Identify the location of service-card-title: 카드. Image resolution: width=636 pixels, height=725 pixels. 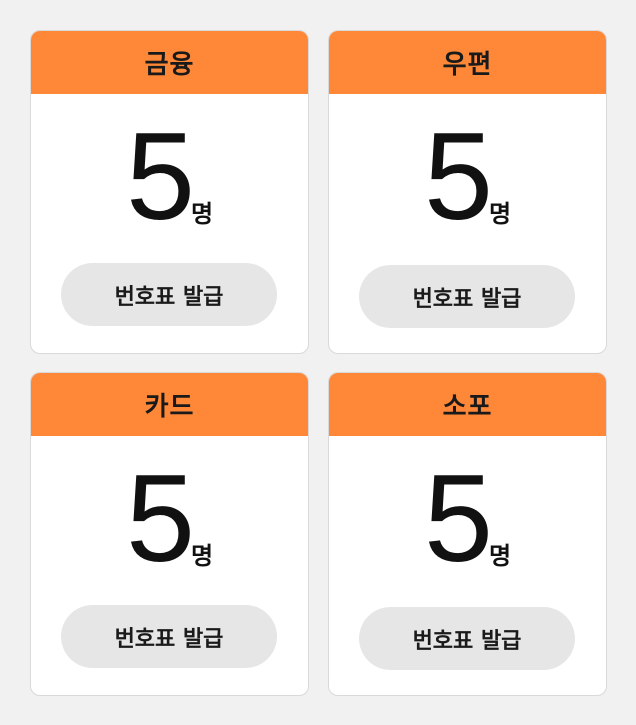
(169, 404).